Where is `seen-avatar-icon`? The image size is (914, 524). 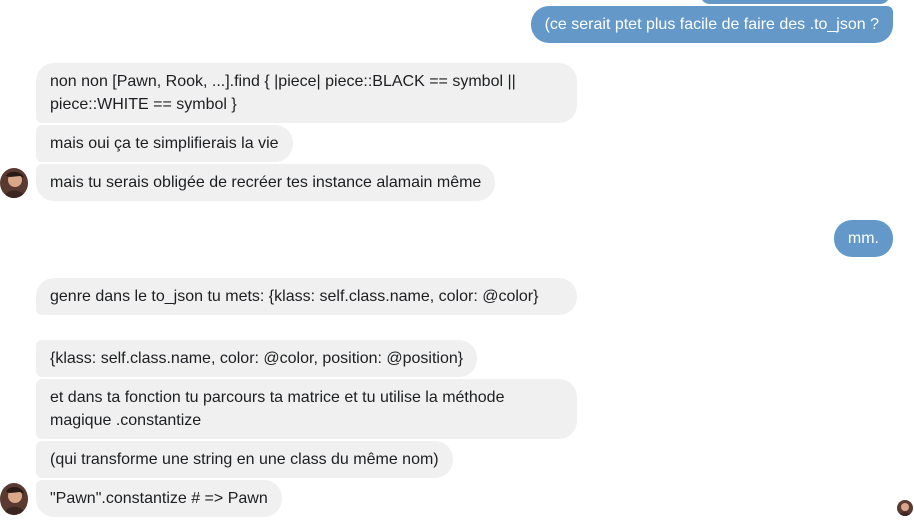 seen-avatar-icon is located at coordinates (905, 508).